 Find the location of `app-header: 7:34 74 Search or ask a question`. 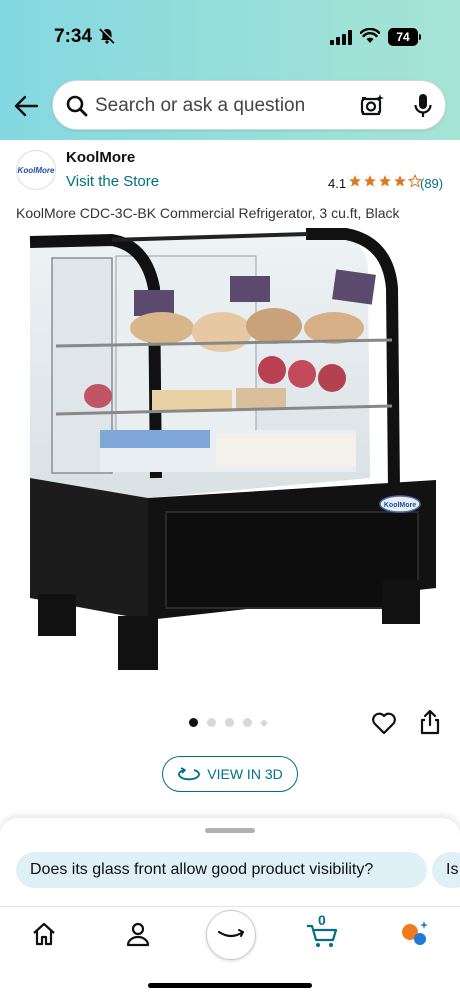

app-header: 7:34 74 Search or ask a question is located at coordinates (230, 70).